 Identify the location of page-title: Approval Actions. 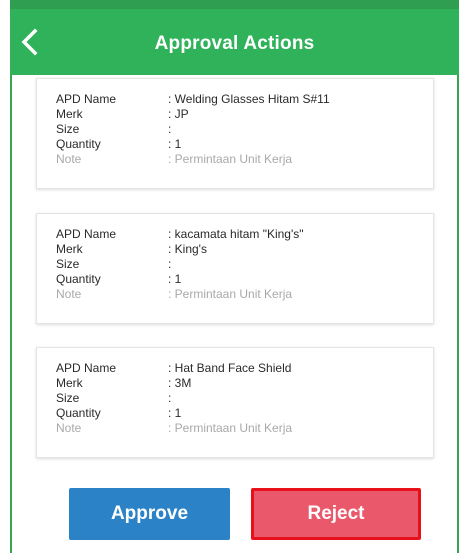
(234, 43).